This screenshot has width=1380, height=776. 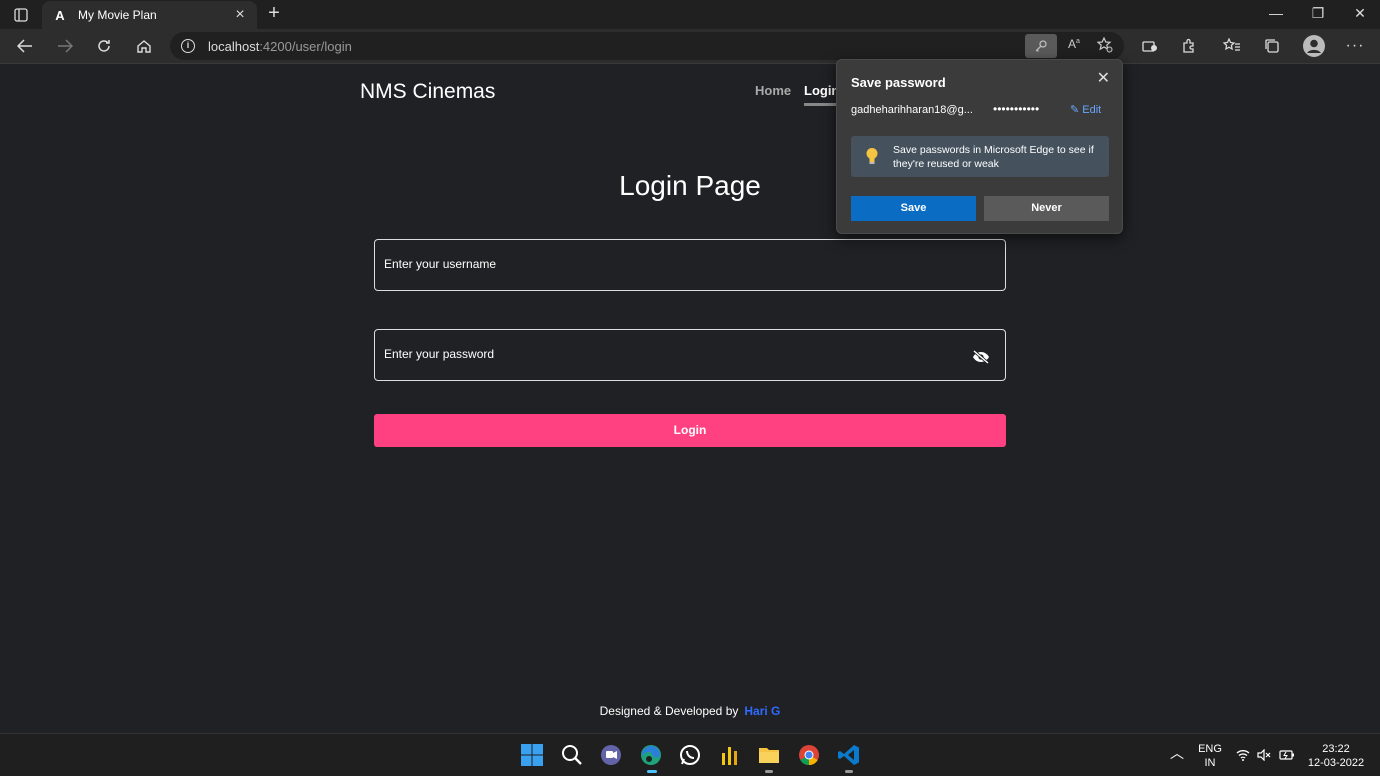 I want to click on site-info-icon: i, so click(x=188, y=46).